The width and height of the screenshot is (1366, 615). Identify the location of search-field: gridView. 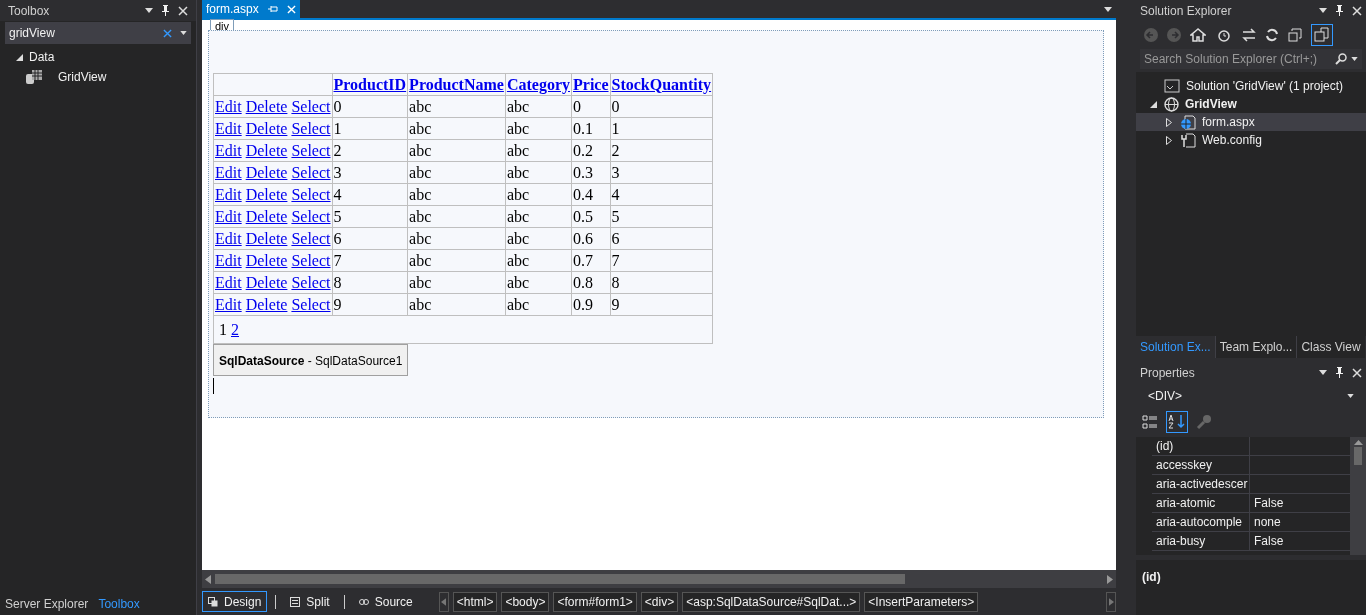
(82, 33).